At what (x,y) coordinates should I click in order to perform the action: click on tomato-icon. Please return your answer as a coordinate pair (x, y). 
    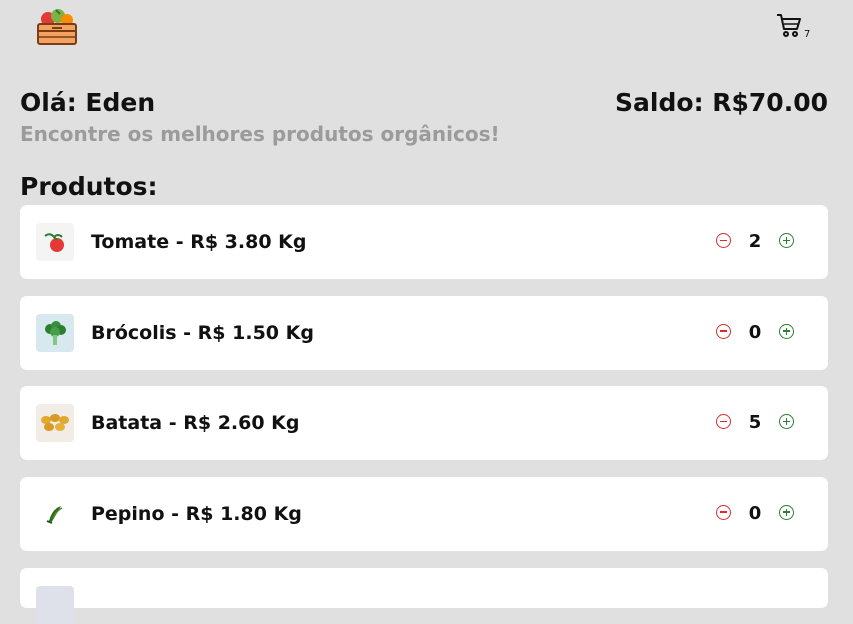
    Looking at the image, I should click on (55, 242).